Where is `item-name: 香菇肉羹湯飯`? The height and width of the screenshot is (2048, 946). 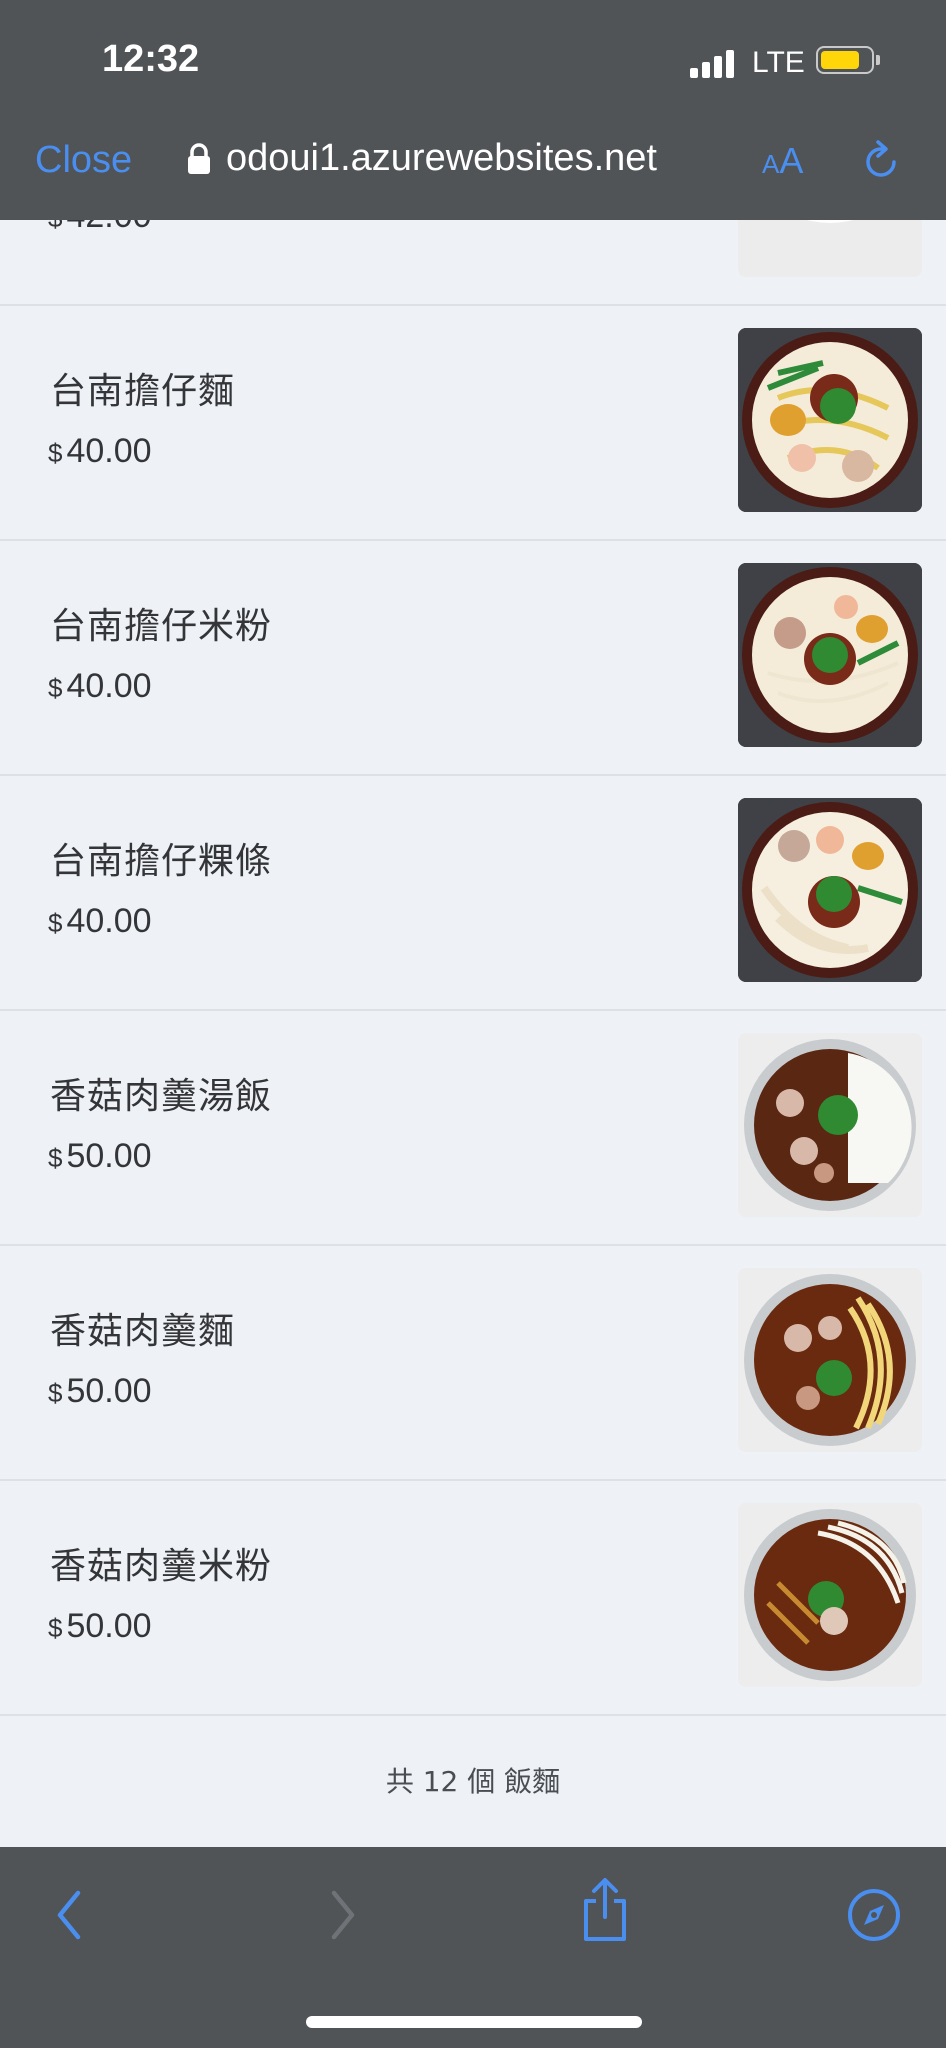 item-name: 香菇肉羹湯飯 is located at coordinates (161, 1096).